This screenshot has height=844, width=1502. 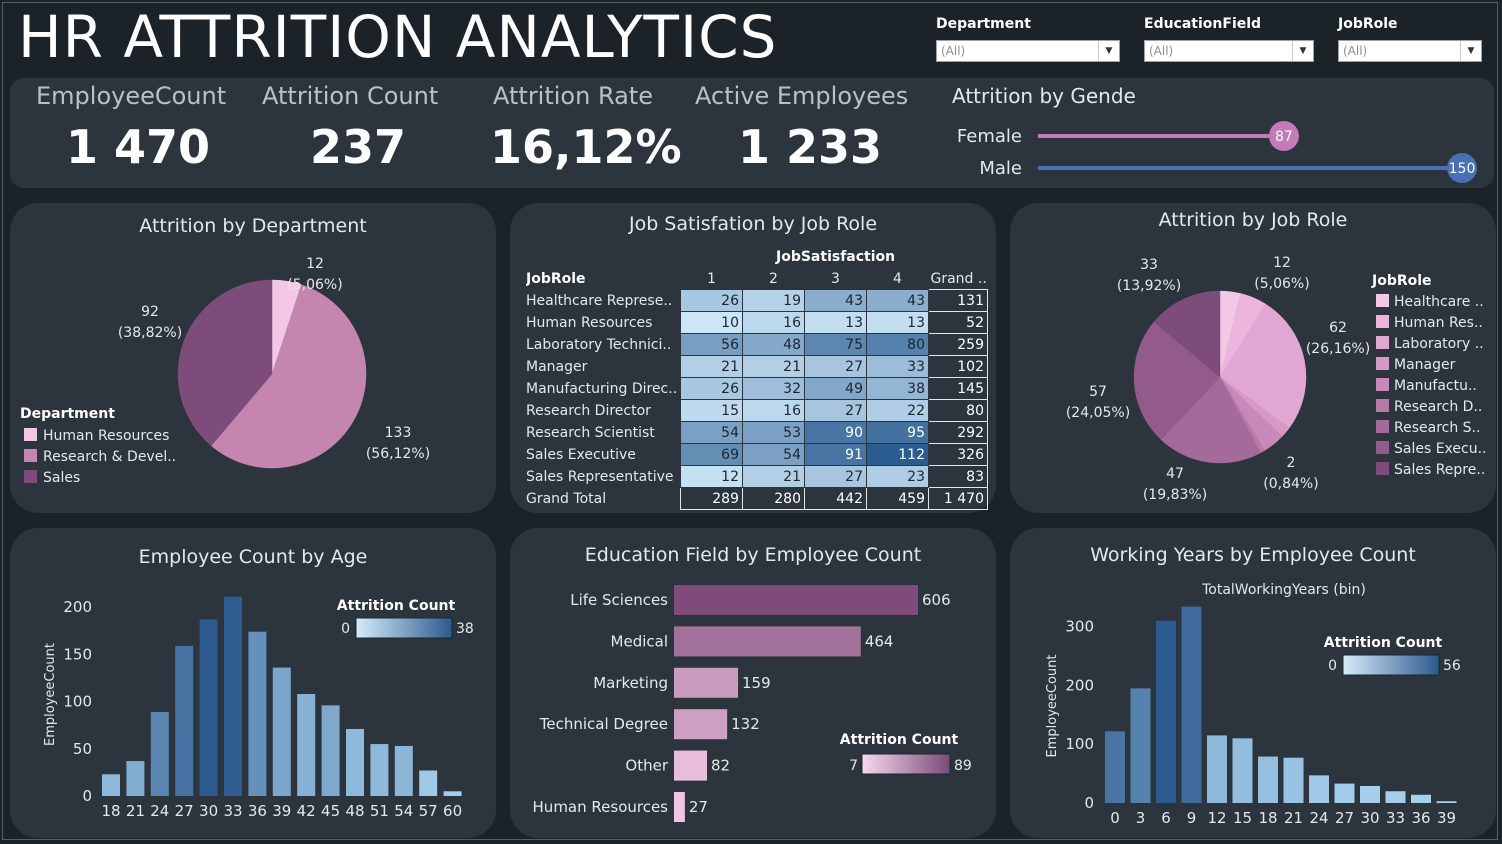 What do you see at coordinates (835, 300) in the screenshot?
I see `jobsat-cell: 43` at bounding box center [835, 300].